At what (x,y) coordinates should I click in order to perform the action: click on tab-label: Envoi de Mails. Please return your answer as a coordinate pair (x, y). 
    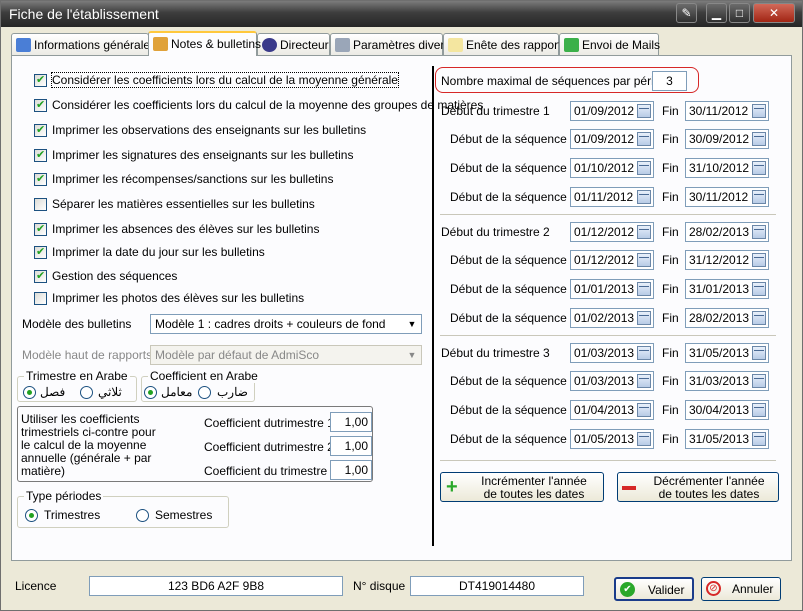
    Looking at the image, I should click on (621, 45).